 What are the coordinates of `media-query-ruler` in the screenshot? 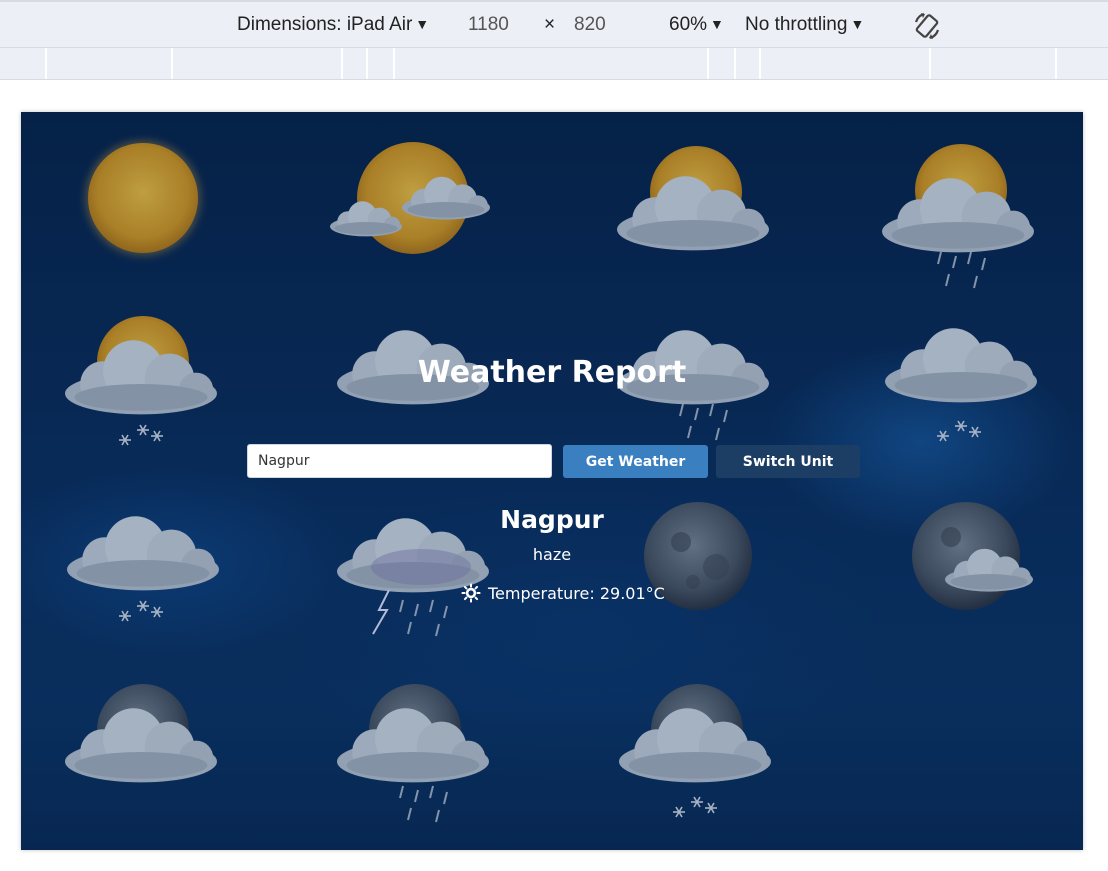 It's located at (554, 63).